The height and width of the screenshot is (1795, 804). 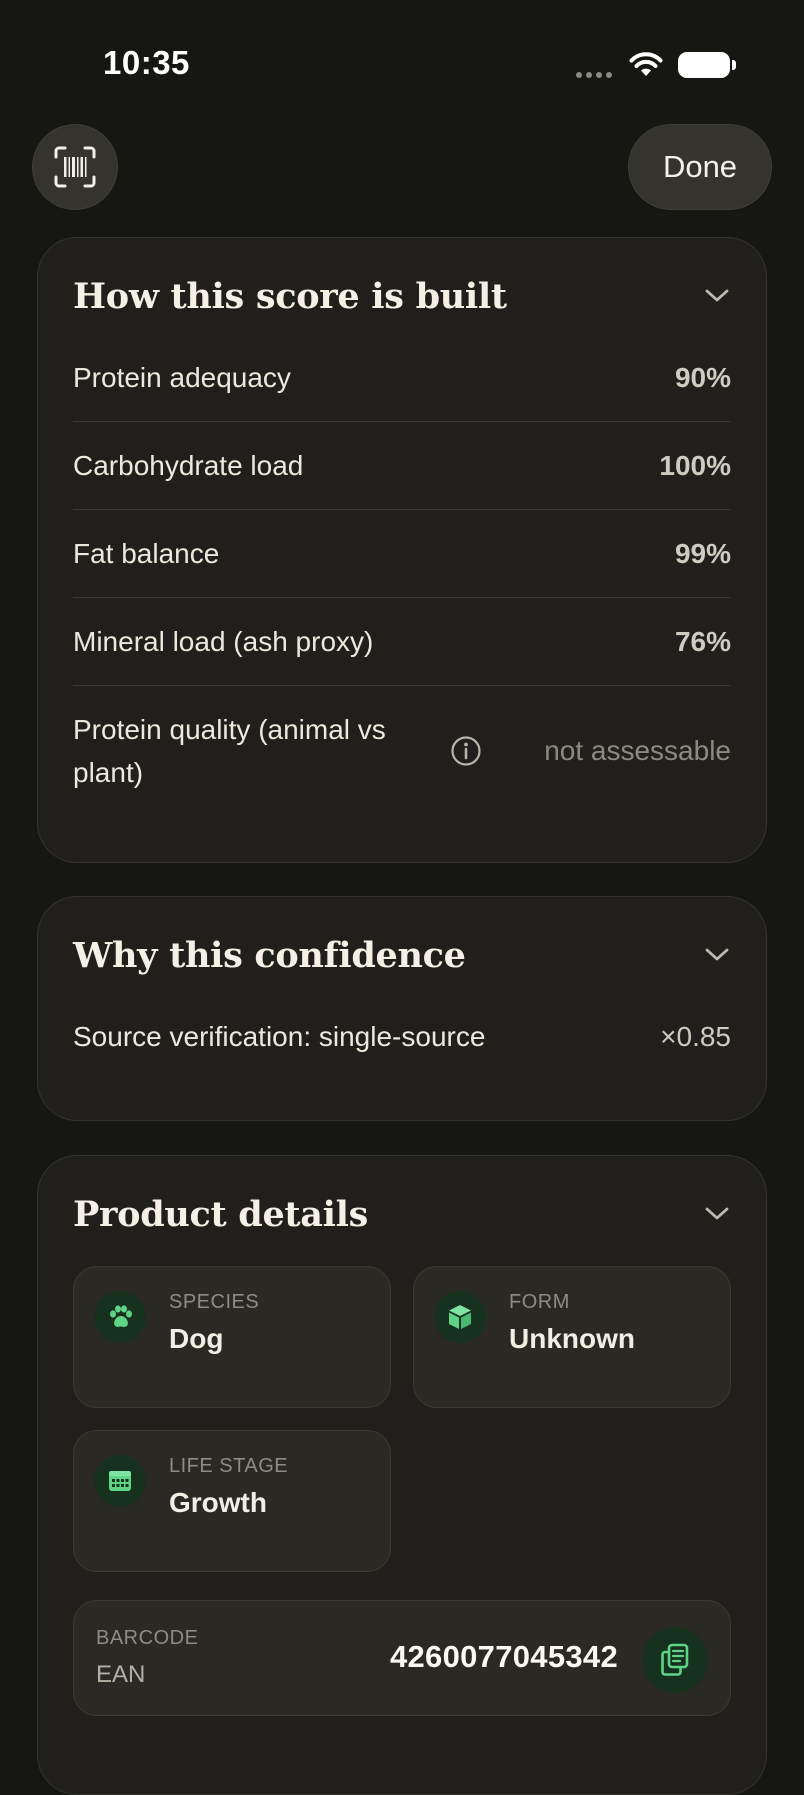 I want to click on copy-icon, so click(x=675, y=1659).